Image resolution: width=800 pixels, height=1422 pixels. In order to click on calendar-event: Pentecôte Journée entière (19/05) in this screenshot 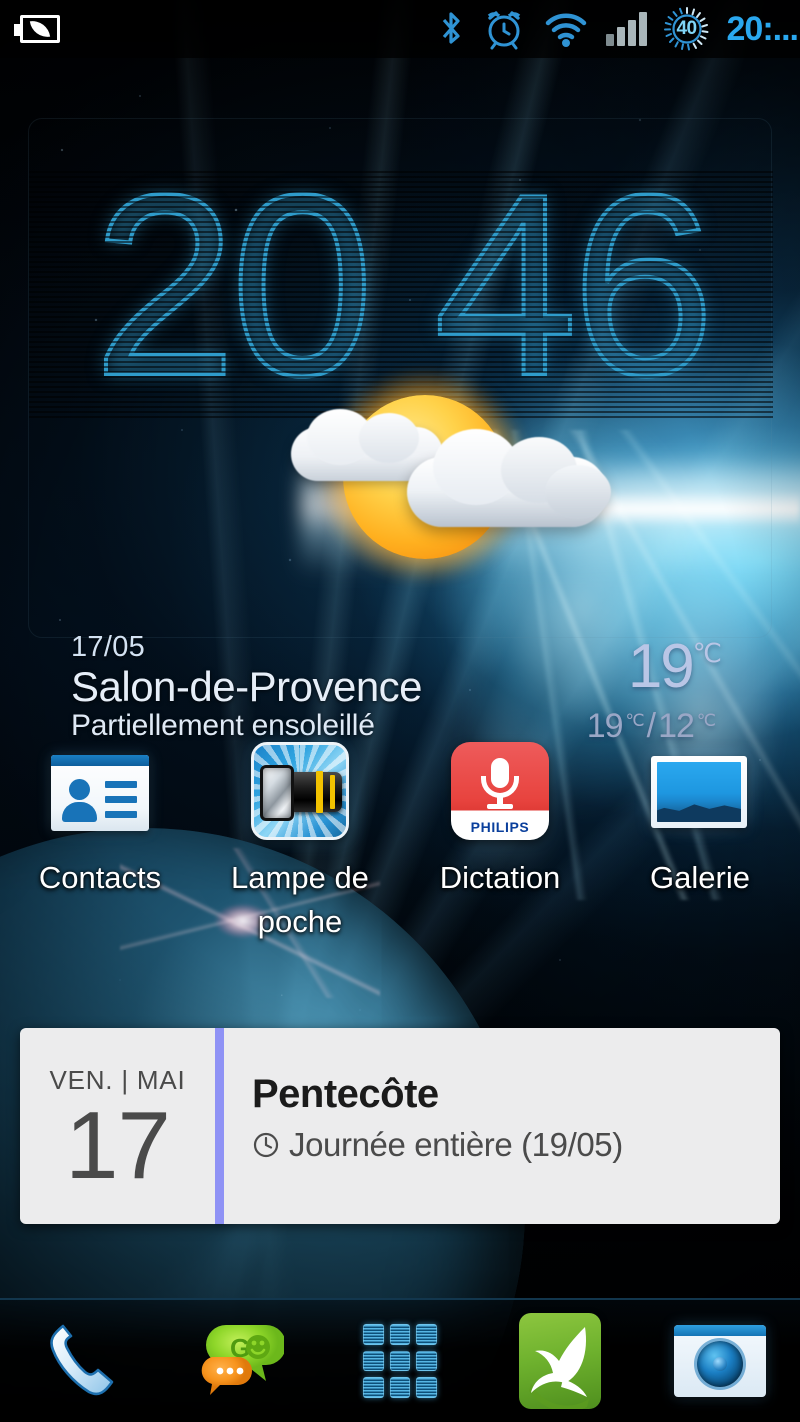, I will do `click(502, 1126)`.